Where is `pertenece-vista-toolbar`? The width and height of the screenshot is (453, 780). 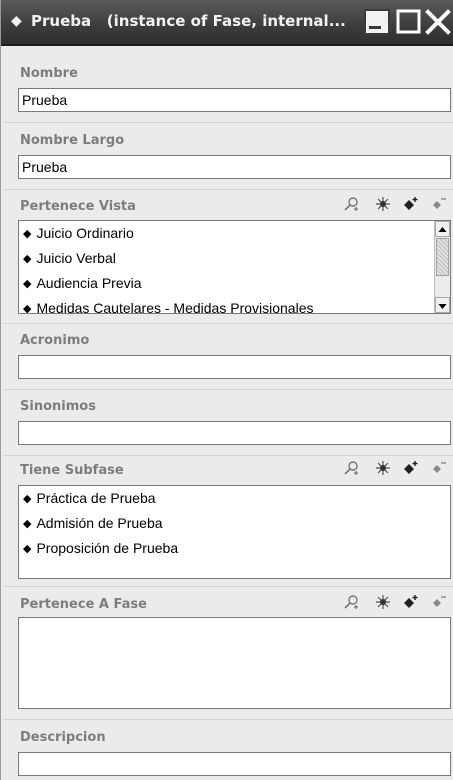 pertenece-vista-toolbar is located at coordinates (397, 205).